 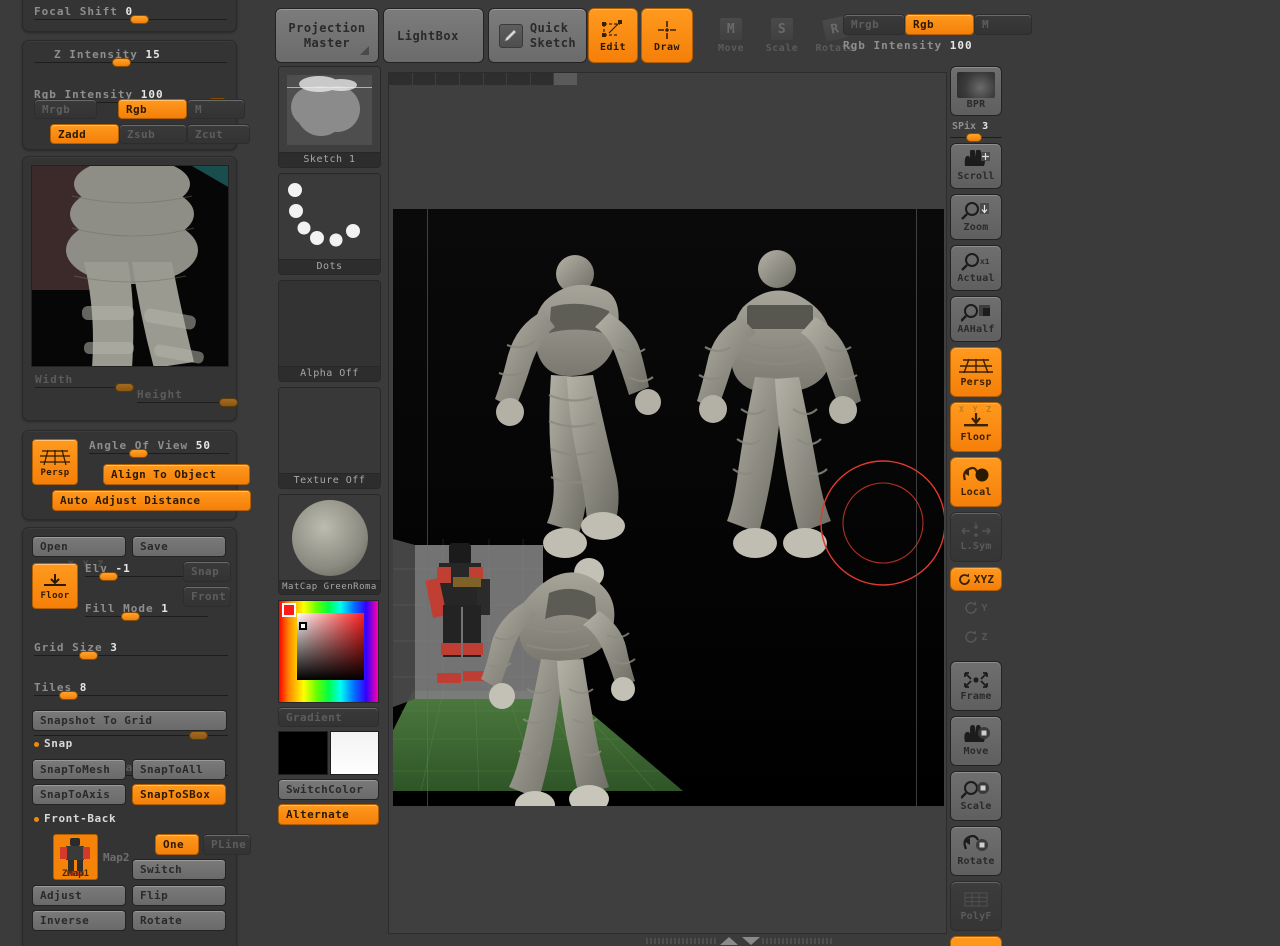 I want to click on move-button: M Move, so click(x=731, y=35).